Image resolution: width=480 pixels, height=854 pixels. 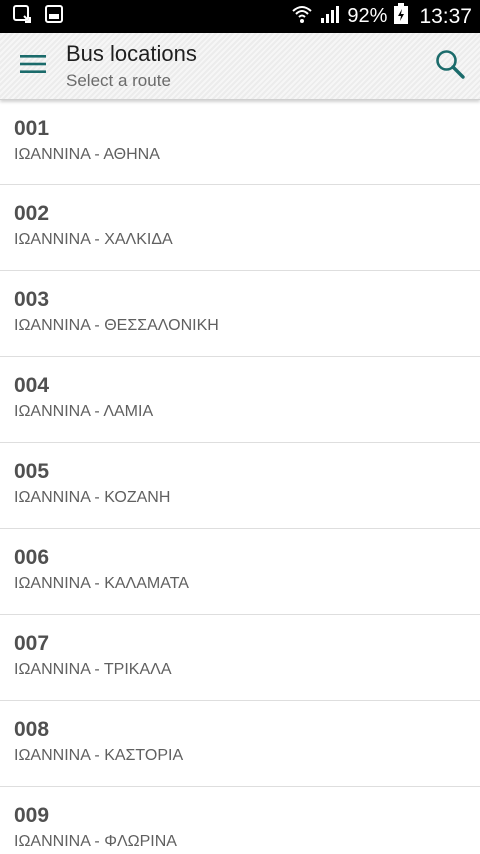 What do you see at coordinates (32, 643) in the screenshot?
I see `route-code: 007` at bounding box center [32, 643].